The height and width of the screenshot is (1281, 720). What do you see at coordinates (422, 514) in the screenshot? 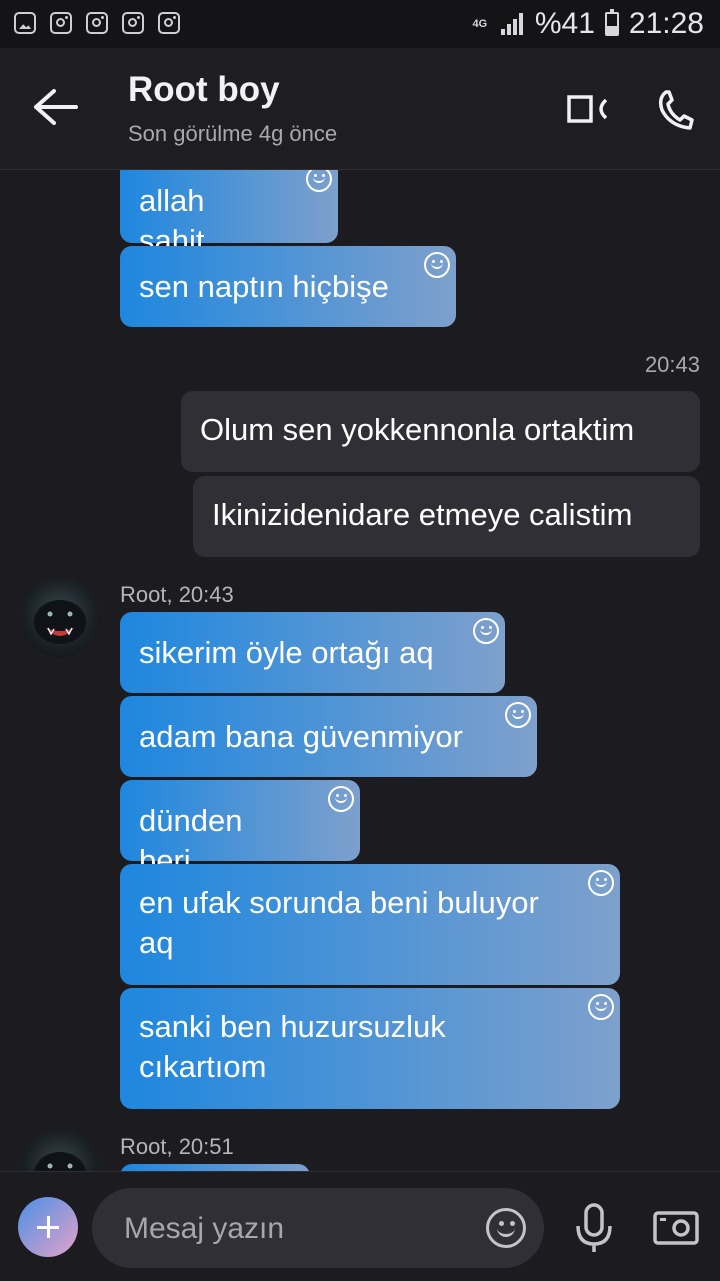
I see `message-text: Ikinizidenidare etmeye calistim` at bounding box center [422, 514].